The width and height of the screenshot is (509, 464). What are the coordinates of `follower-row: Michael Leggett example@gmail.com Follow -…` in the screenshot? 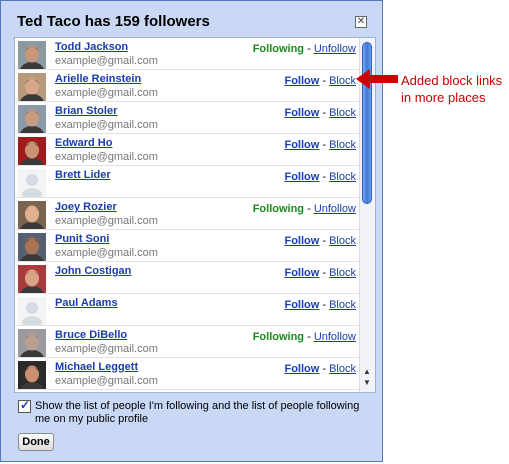 It's located at (187, 374).